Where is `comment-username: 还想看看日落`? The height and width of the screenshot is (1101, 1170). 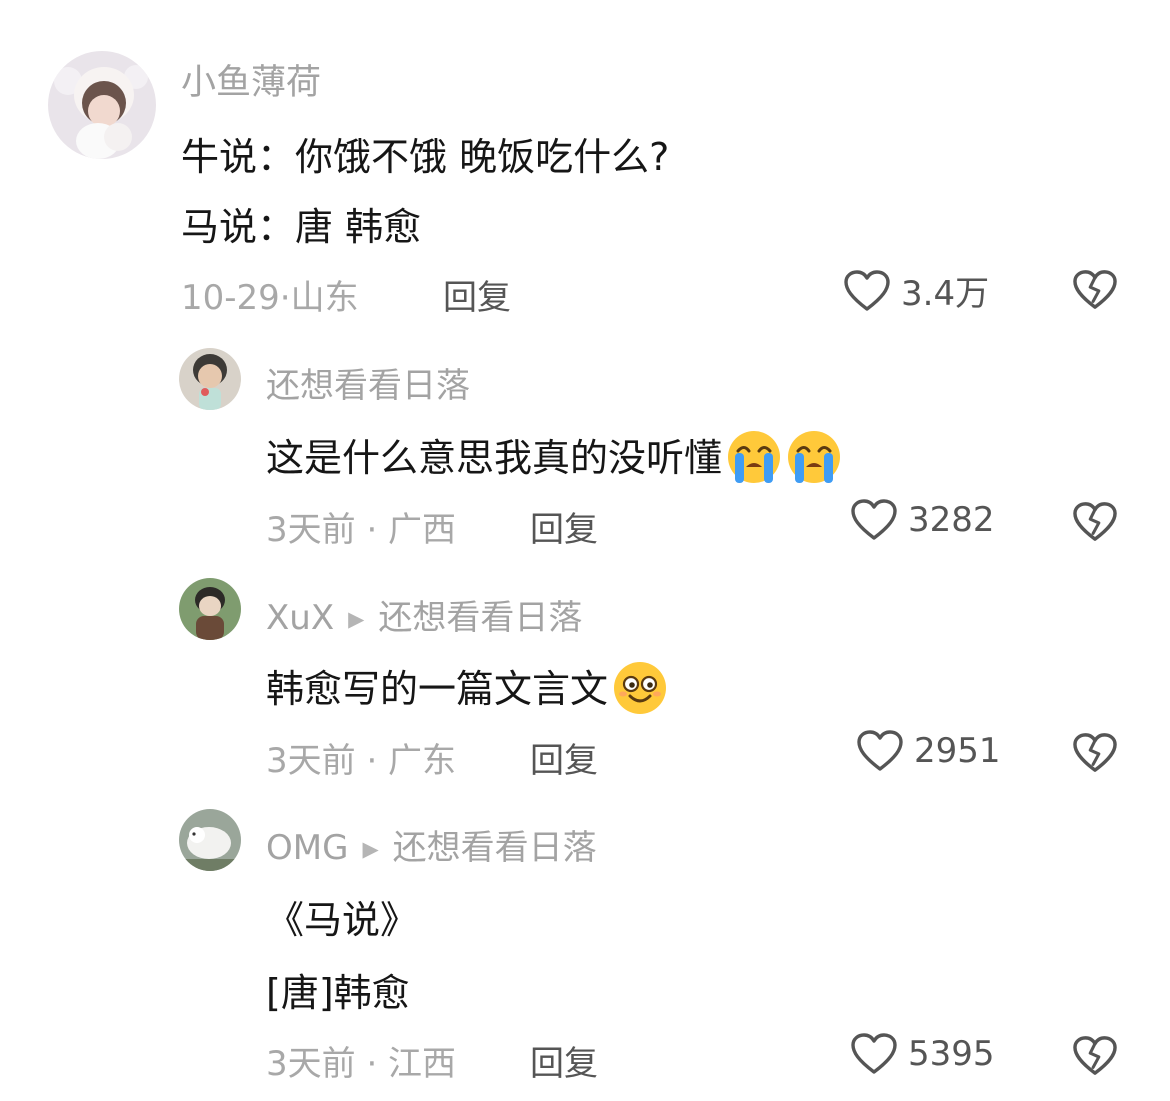 comment-username: 还想看看日落 is located at coordinates (368, 382).